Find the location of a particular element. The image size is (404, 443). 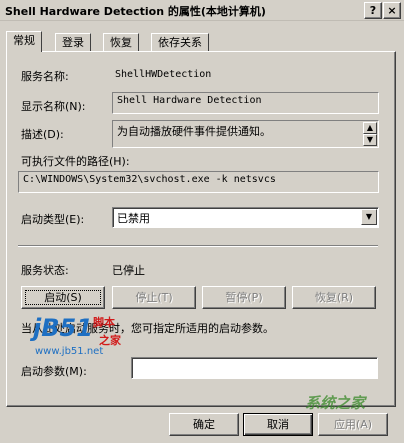

help-button: ? is located at coordinates (373, 10).